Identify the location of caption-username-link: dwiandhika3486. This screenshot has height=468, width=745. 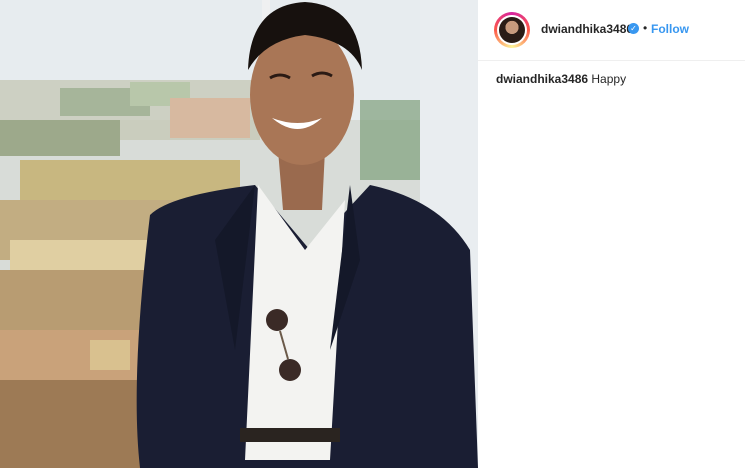
(542, 79).